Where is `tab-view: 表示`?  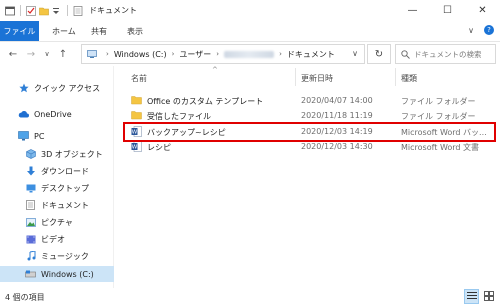 tab-view: 表示 is located at coordinates (135, 31).